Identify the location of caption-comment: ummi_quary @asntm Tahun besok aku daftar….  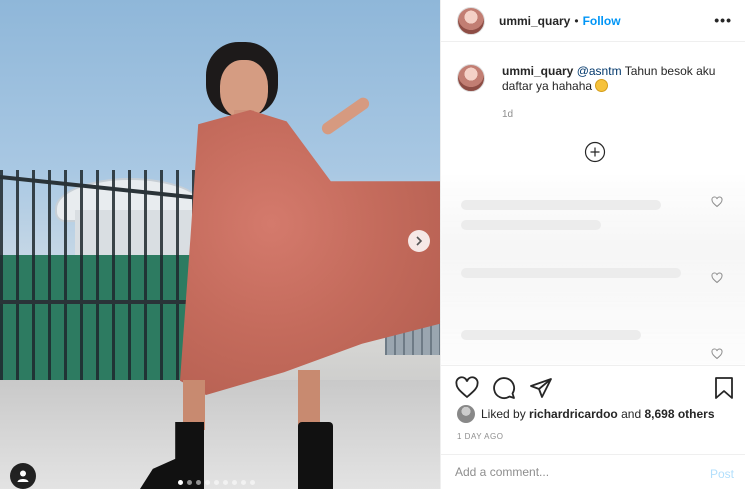
(597, 79).